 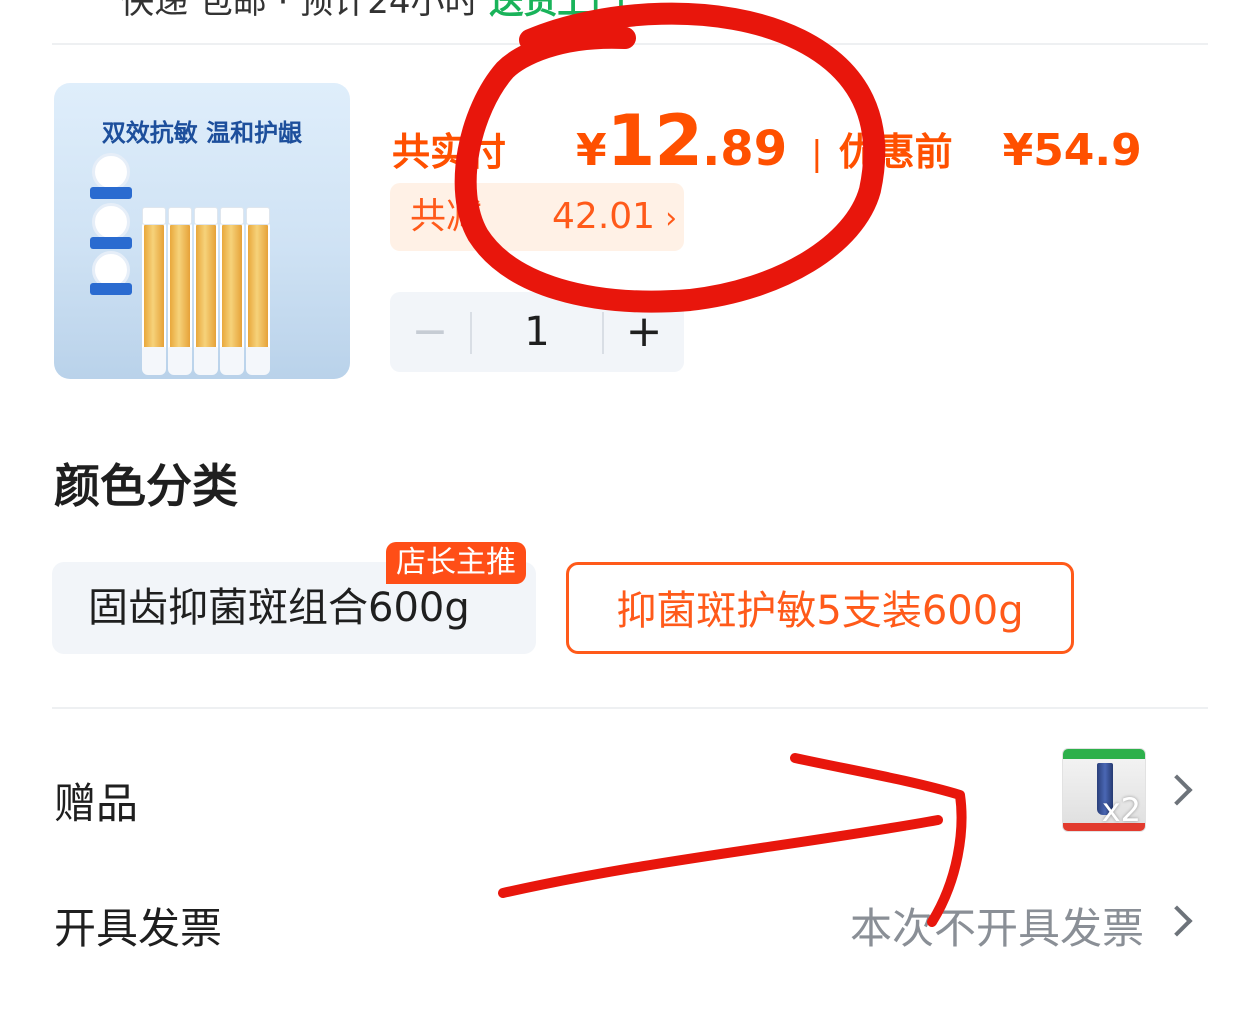 I want to click on product-image-title: 双效抗敏 温和护龈, so click(x=202, y=133).